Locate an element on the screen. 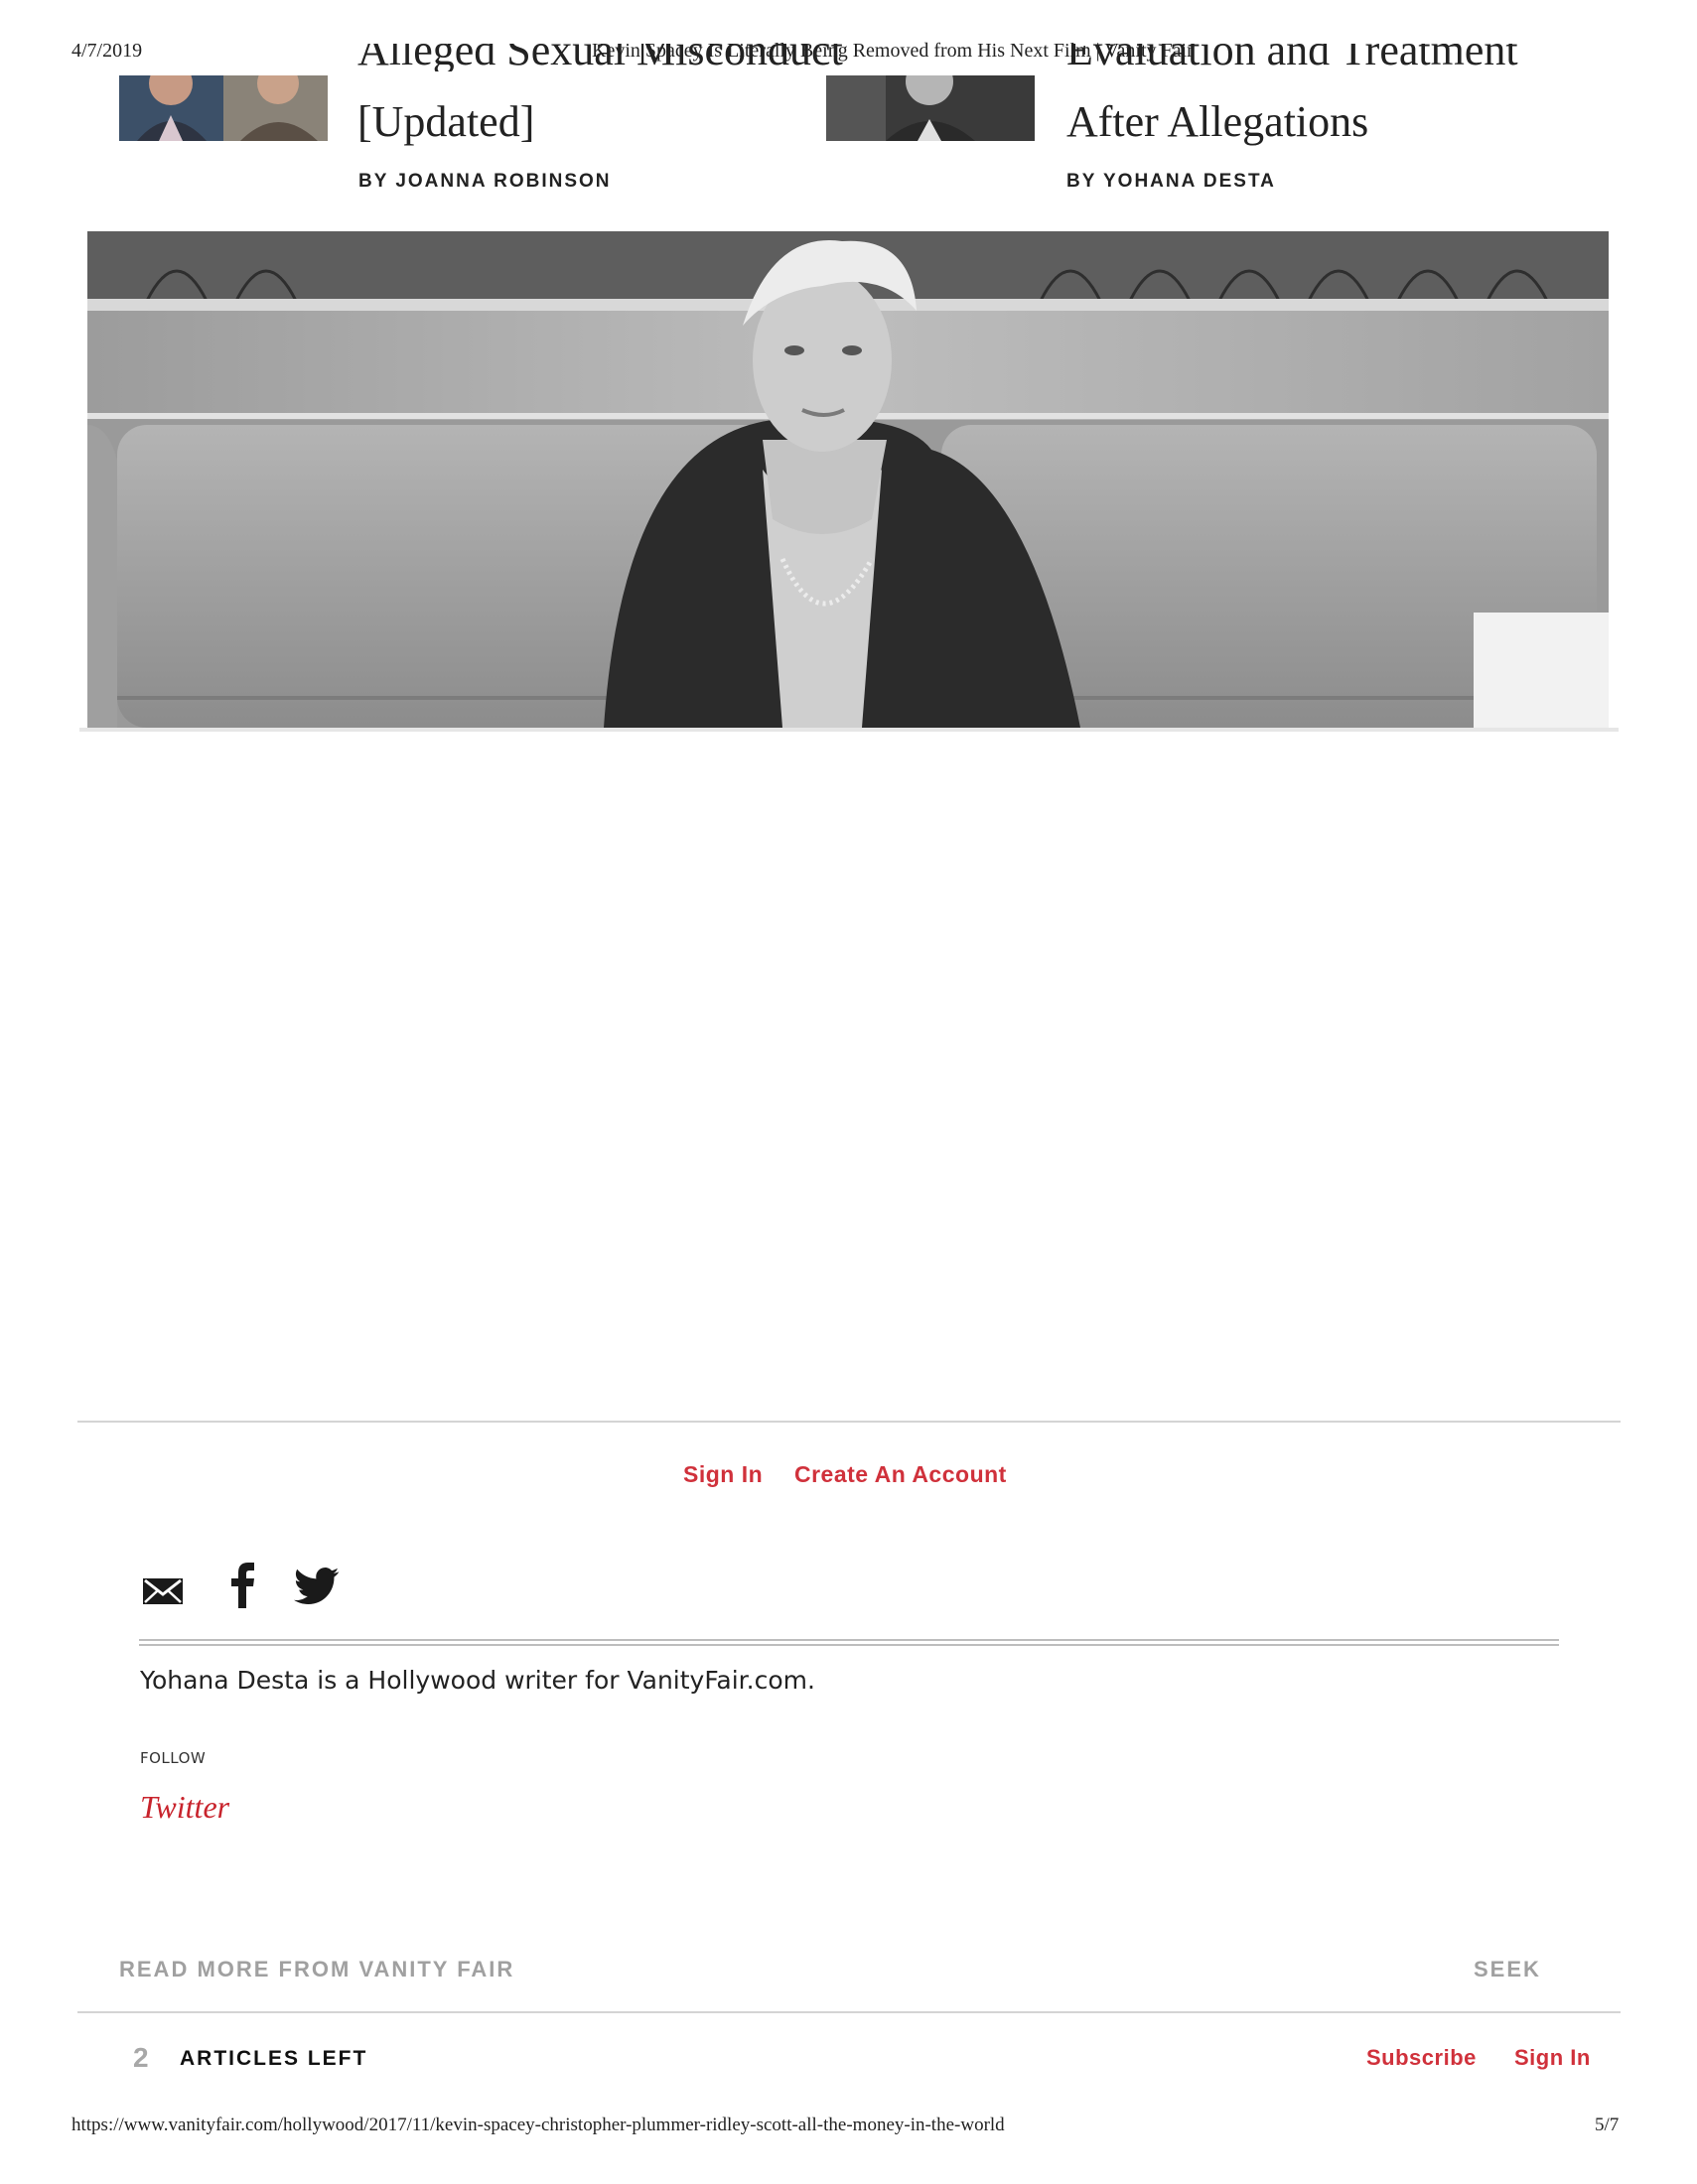 The height and width of the screenshot is (2184, 1697). seek-link: SEEK is located at coordinates (1507, 1969).